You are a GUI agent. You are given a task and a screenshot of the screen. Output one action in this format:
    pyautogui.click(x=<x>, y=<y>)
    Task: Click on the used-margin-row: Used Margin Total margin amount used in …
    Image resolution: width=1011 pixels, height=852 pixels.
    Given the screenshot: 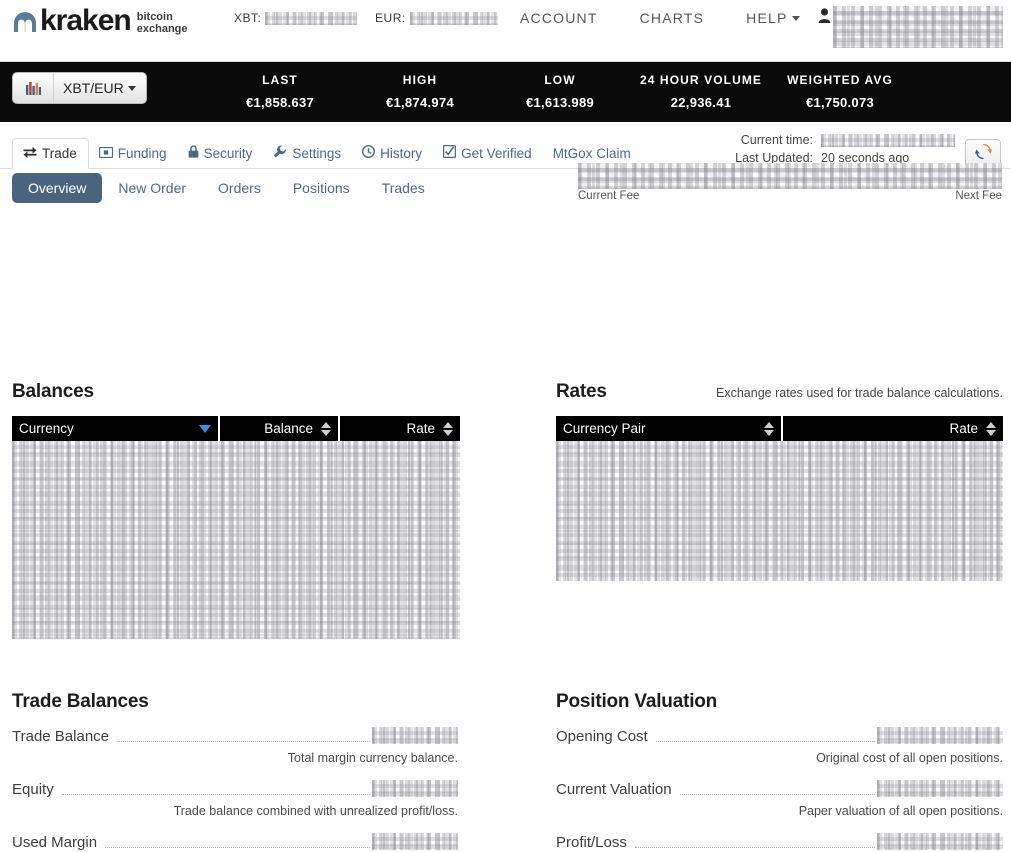 What is the action you would take?
    pyautogui.click(x=235, y=842)
    